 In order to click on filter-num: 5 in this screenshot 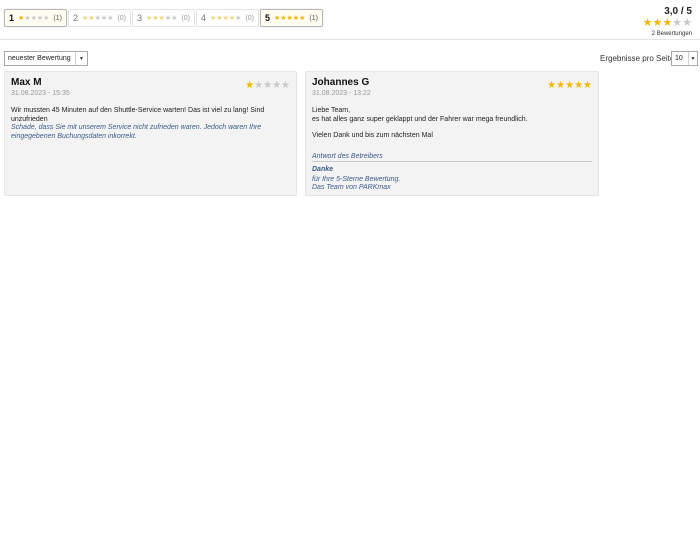, I will do `click(267, 18)`.